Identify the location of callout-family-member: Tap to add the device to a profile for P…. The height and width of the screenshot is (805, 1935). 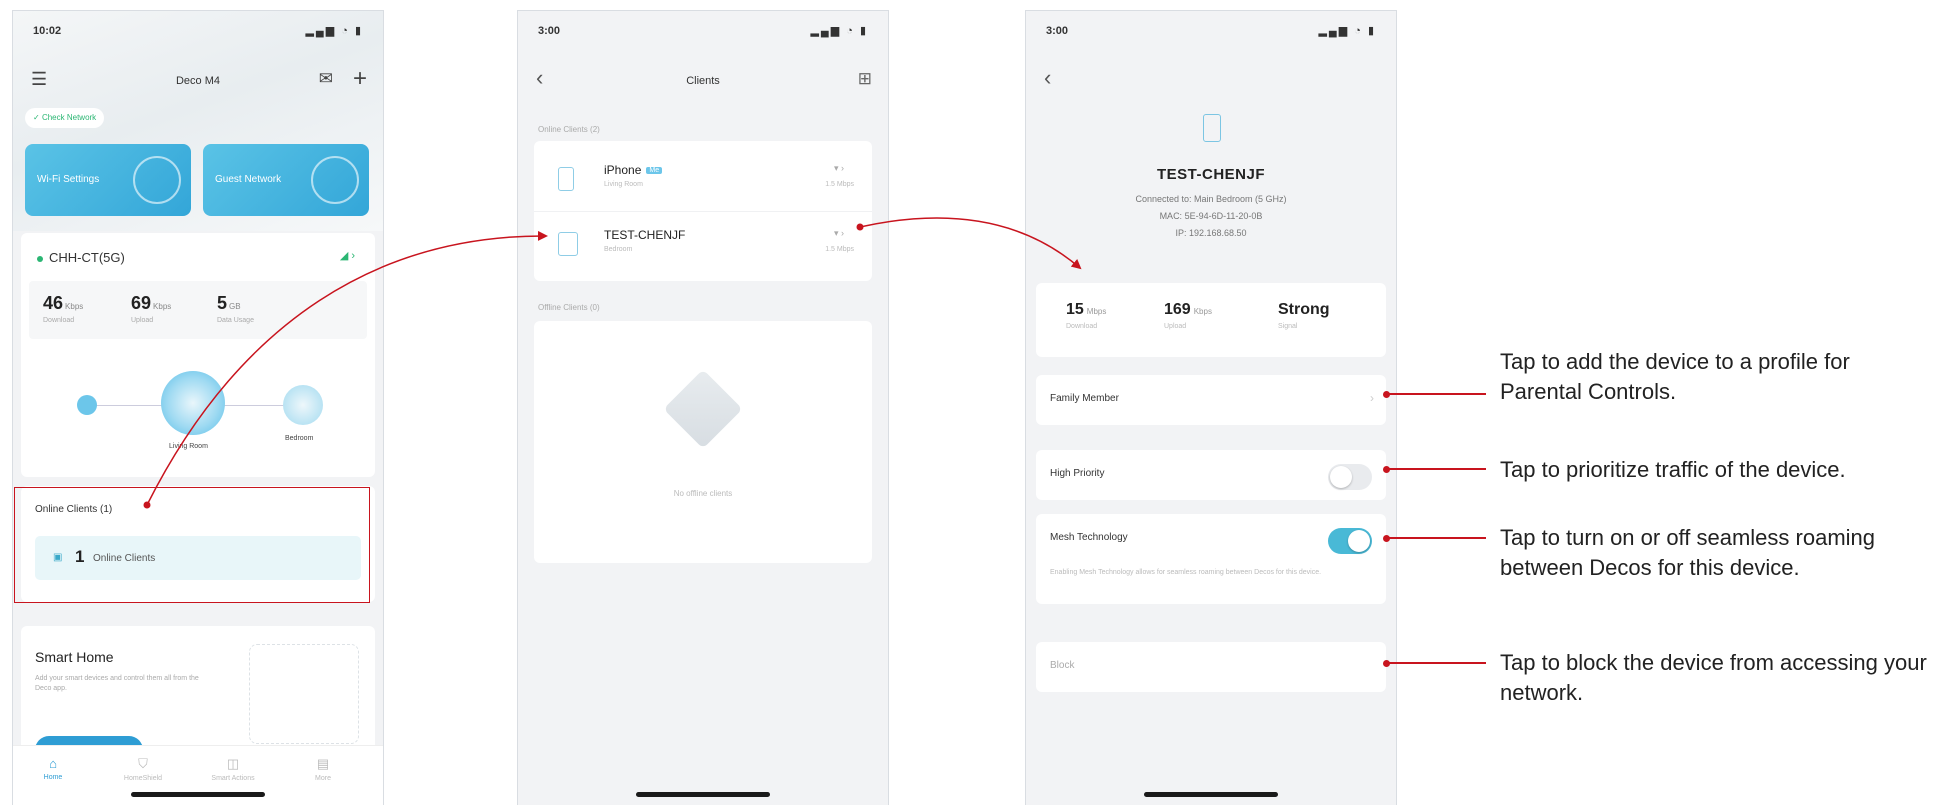
(1675, 376).